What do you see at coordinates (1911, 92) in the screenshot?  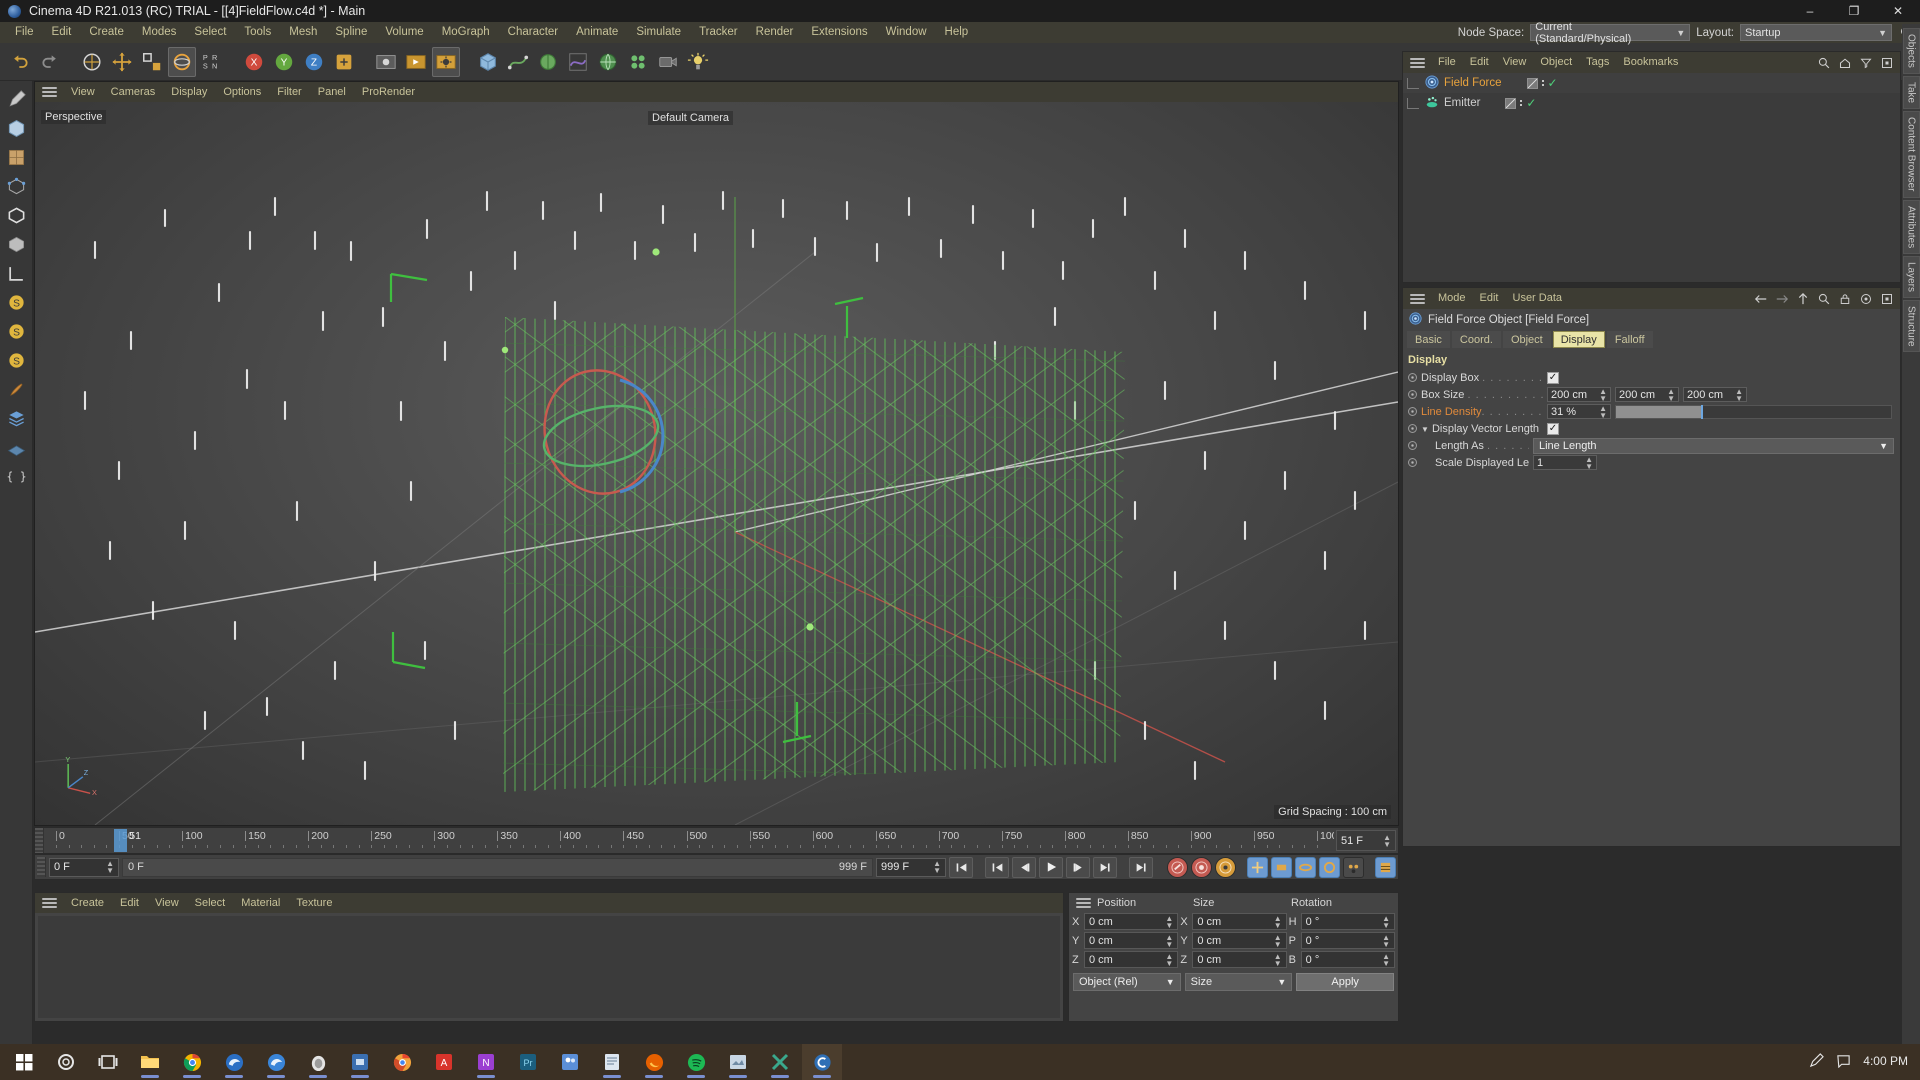 I see `vtab-take: Take` at bounding box center [1911, 92].